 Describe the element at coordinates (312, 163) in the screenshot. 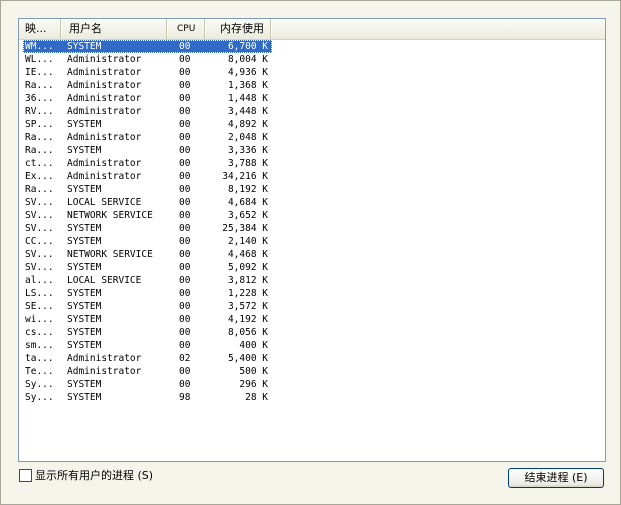

I see `process-row: ct... Administrator 00 3,788 K` at that location.